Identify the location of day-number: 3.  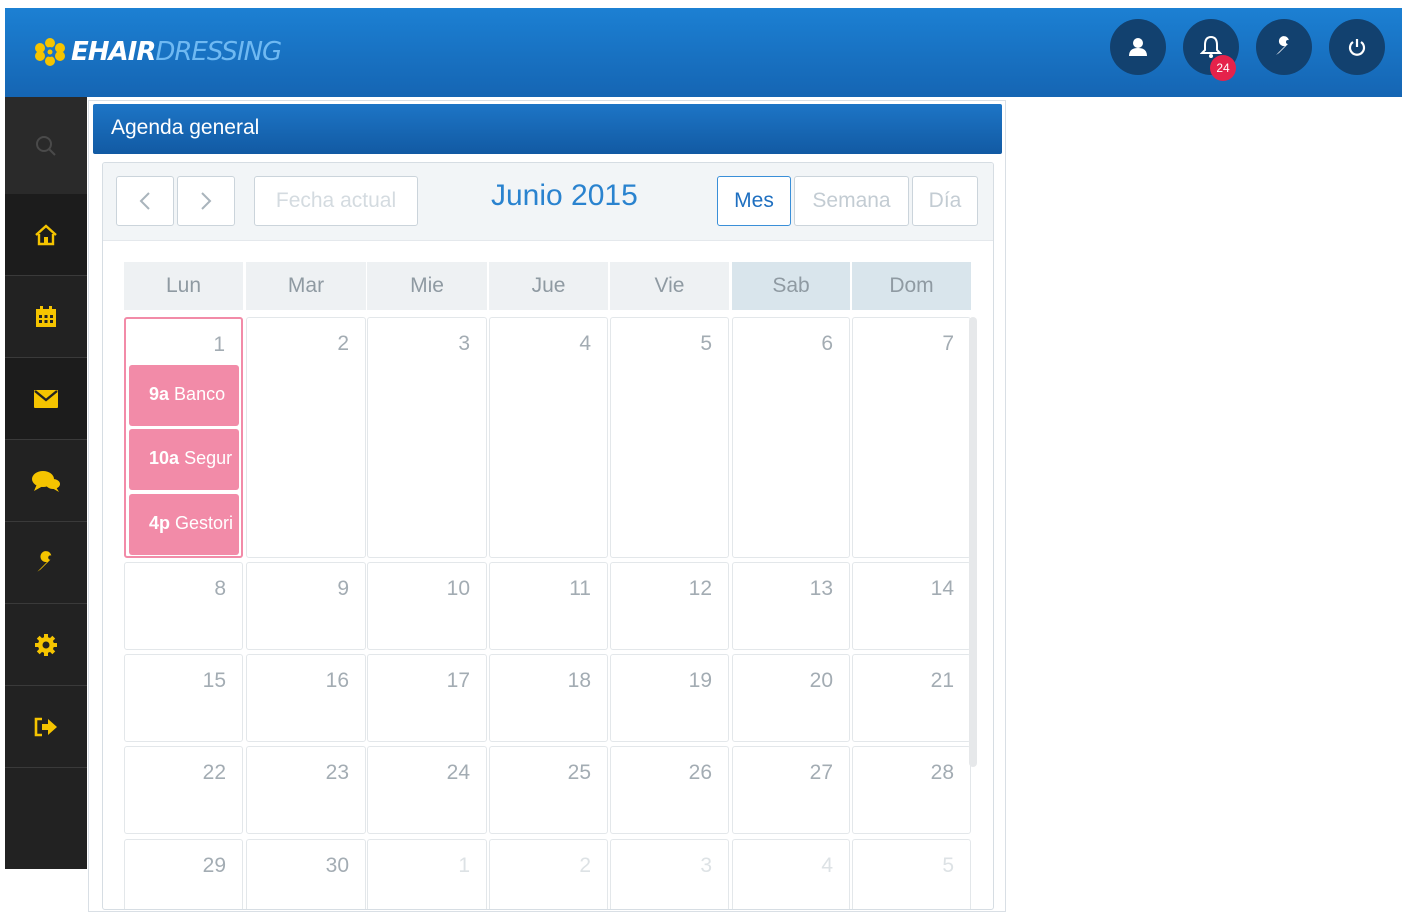
(464, 343).